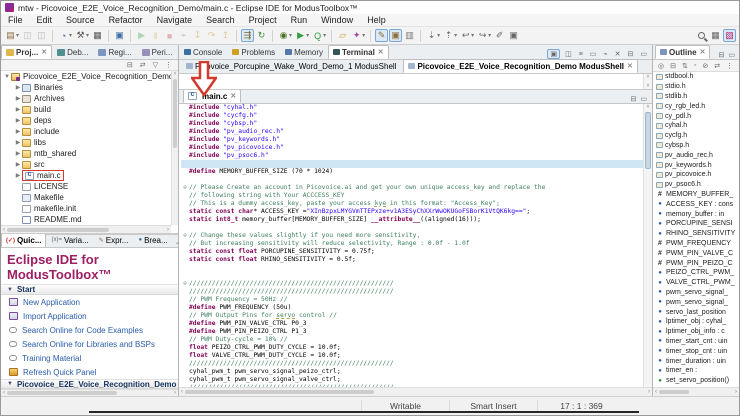 Image resolution: width=740 pixels, height=416 pixels. What do you see at coordinates (337, 20) in the screenshot?
I see `menu-window: Window` at bounding box center [337, 20].